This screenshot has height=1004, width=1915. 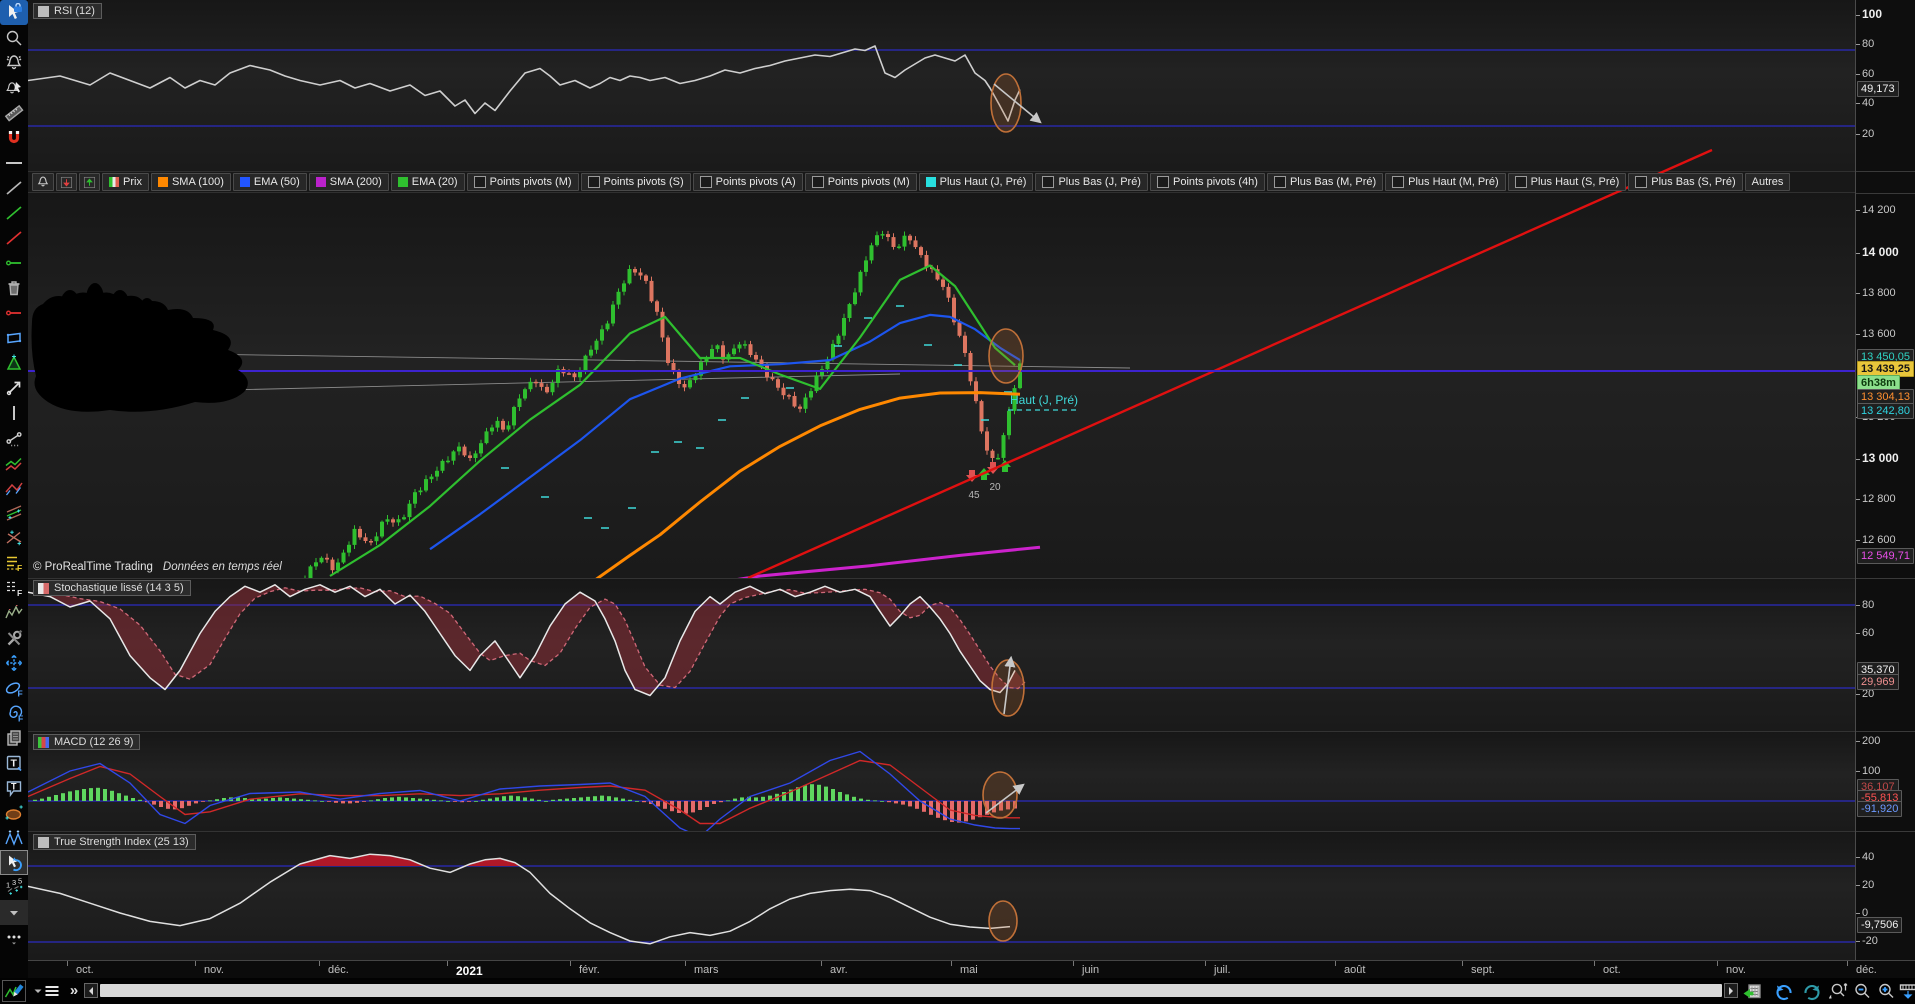 I want to click on macd-label: MACD (12 26 9), so click(x=87, y=742).